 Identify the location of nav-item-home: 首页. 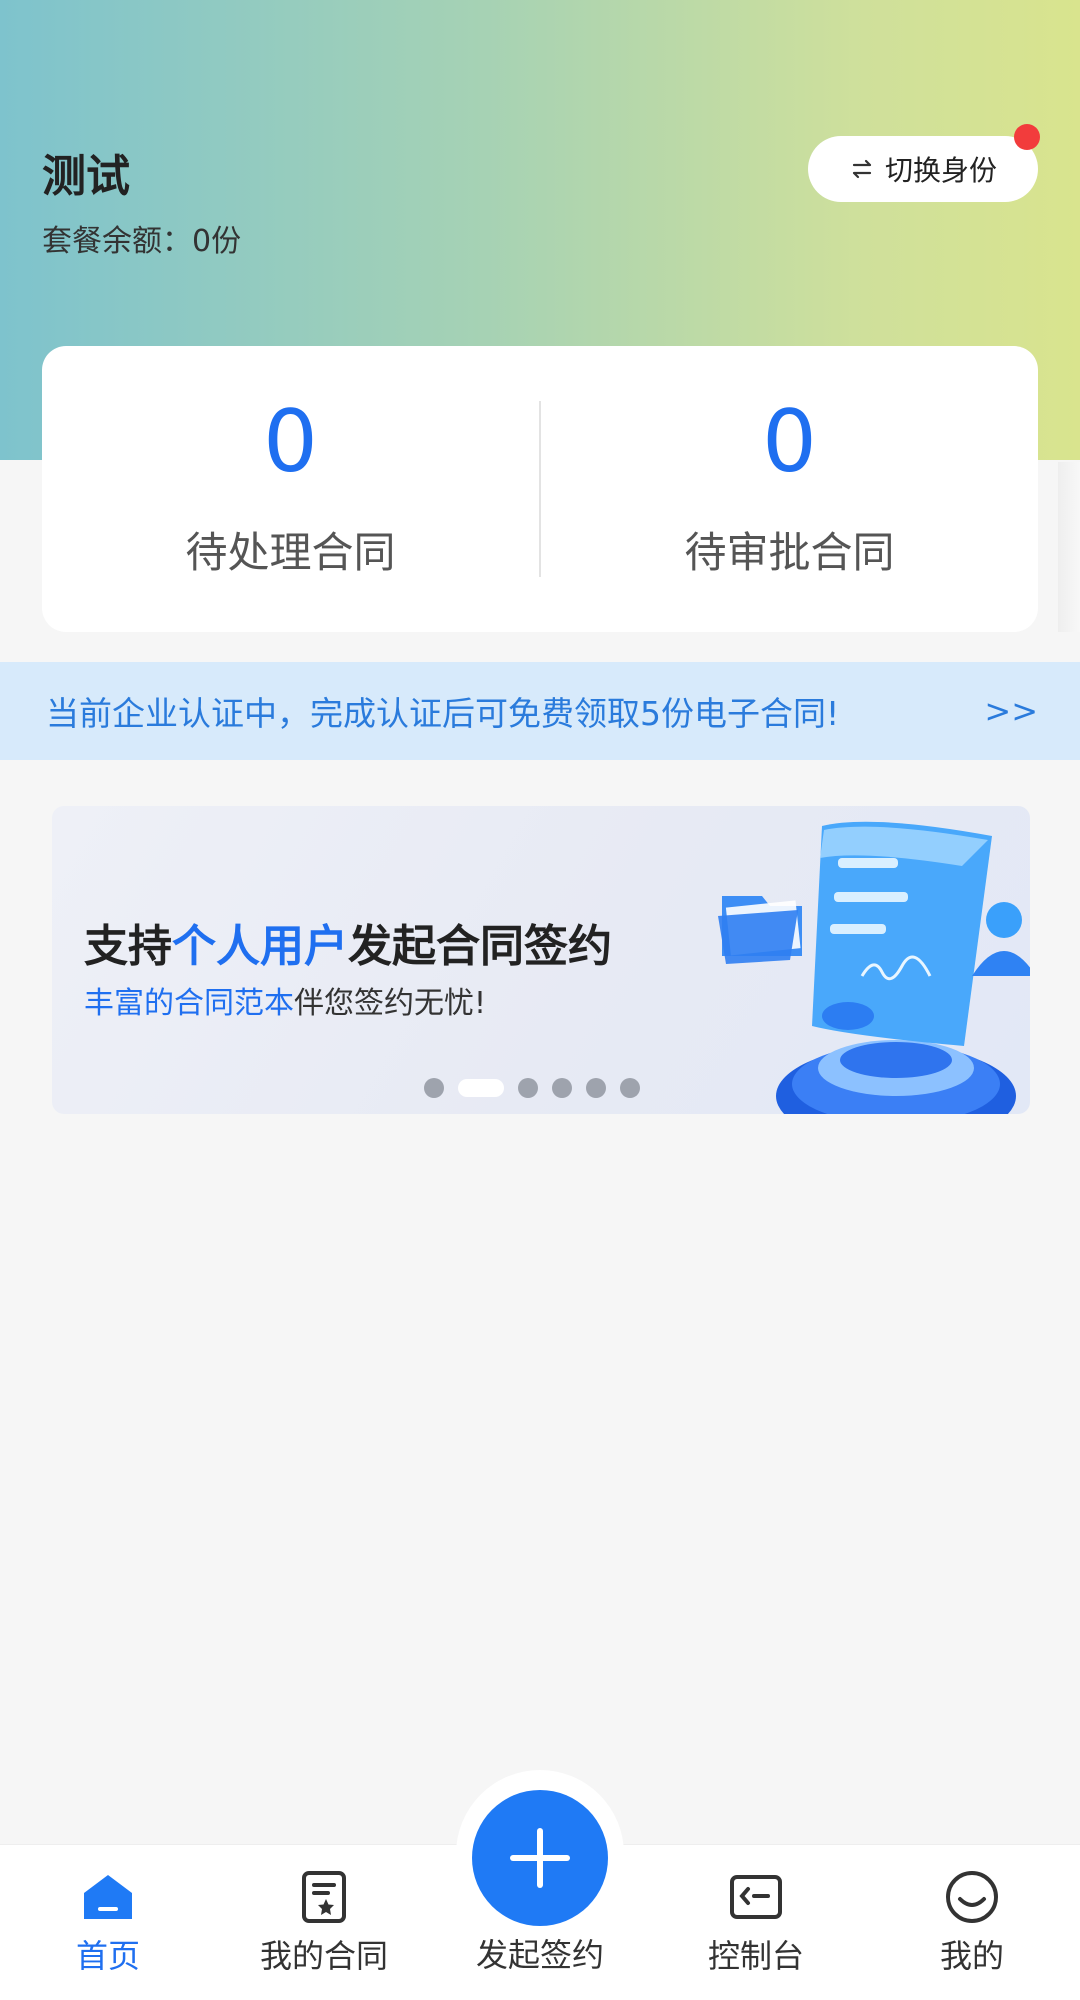
(108, 1922).